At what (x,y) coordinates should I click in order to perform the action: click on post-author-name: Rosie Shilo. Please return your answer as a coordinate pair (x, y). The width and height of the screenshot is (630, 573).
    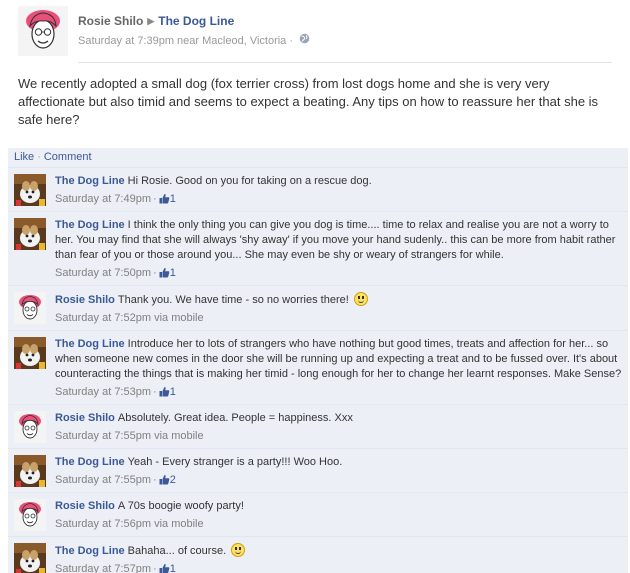
    Looking at the image, I should click on (110, 21).